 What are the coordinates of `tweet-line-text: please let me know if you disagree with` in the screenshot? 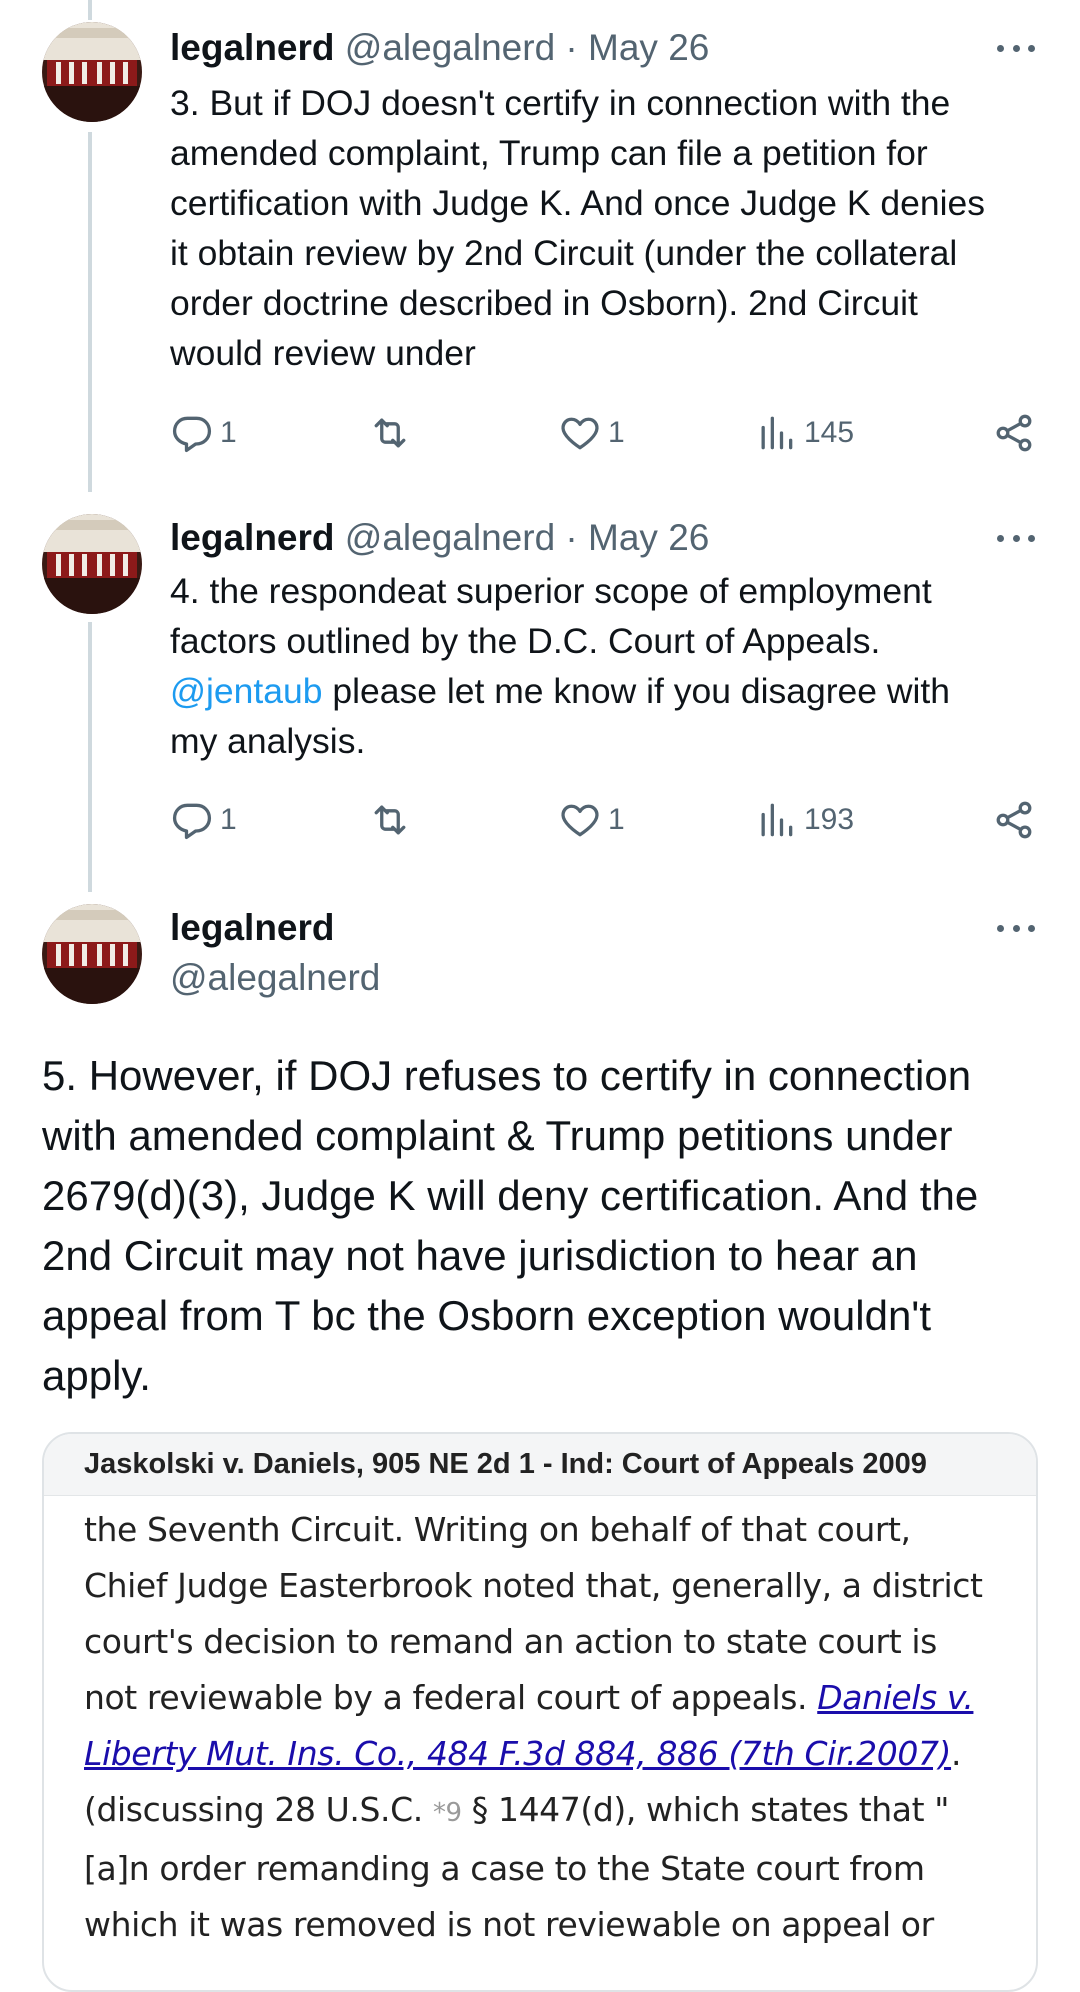 It's located at (636, 691).